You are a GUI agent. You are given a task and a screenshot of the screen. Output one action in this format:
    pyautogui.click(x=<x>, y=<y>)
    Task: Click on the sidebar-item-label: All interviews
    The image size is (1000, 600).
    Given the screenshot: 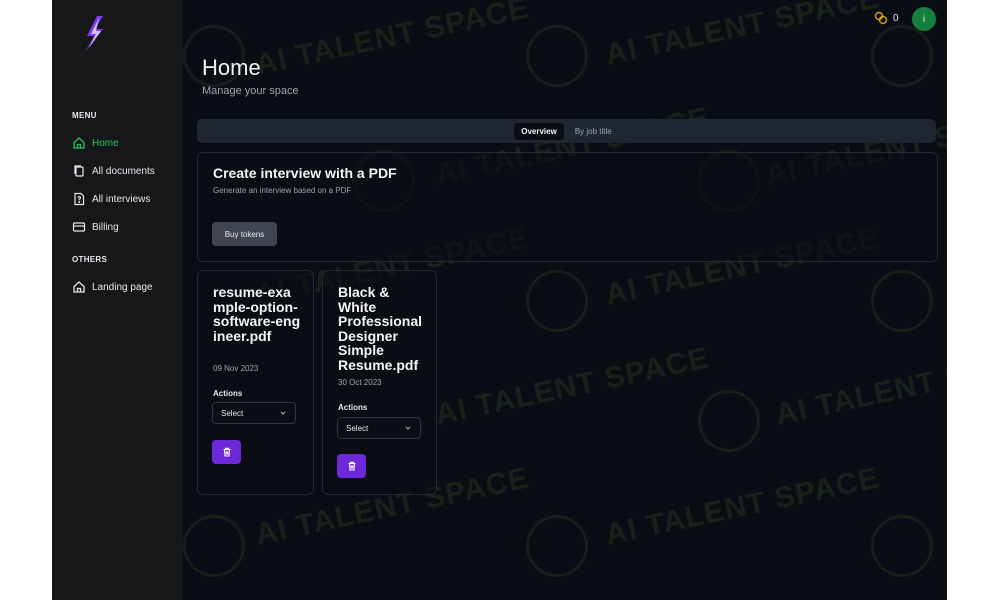 What is the action you would take?
    pyautogui.click(x=121, y=199)
    